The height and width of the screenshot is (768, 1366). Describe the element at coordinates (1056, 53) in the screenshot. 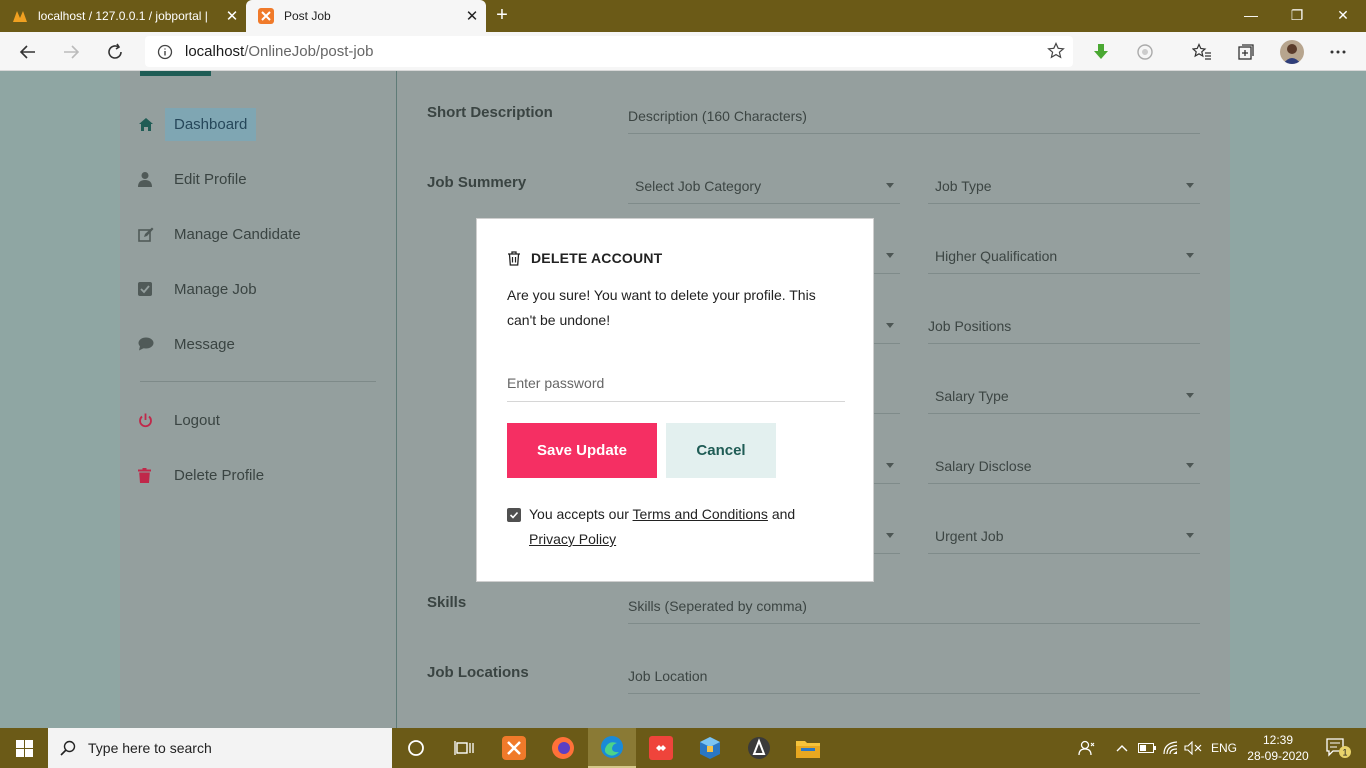

I see `favorite-star-icon` at that location.